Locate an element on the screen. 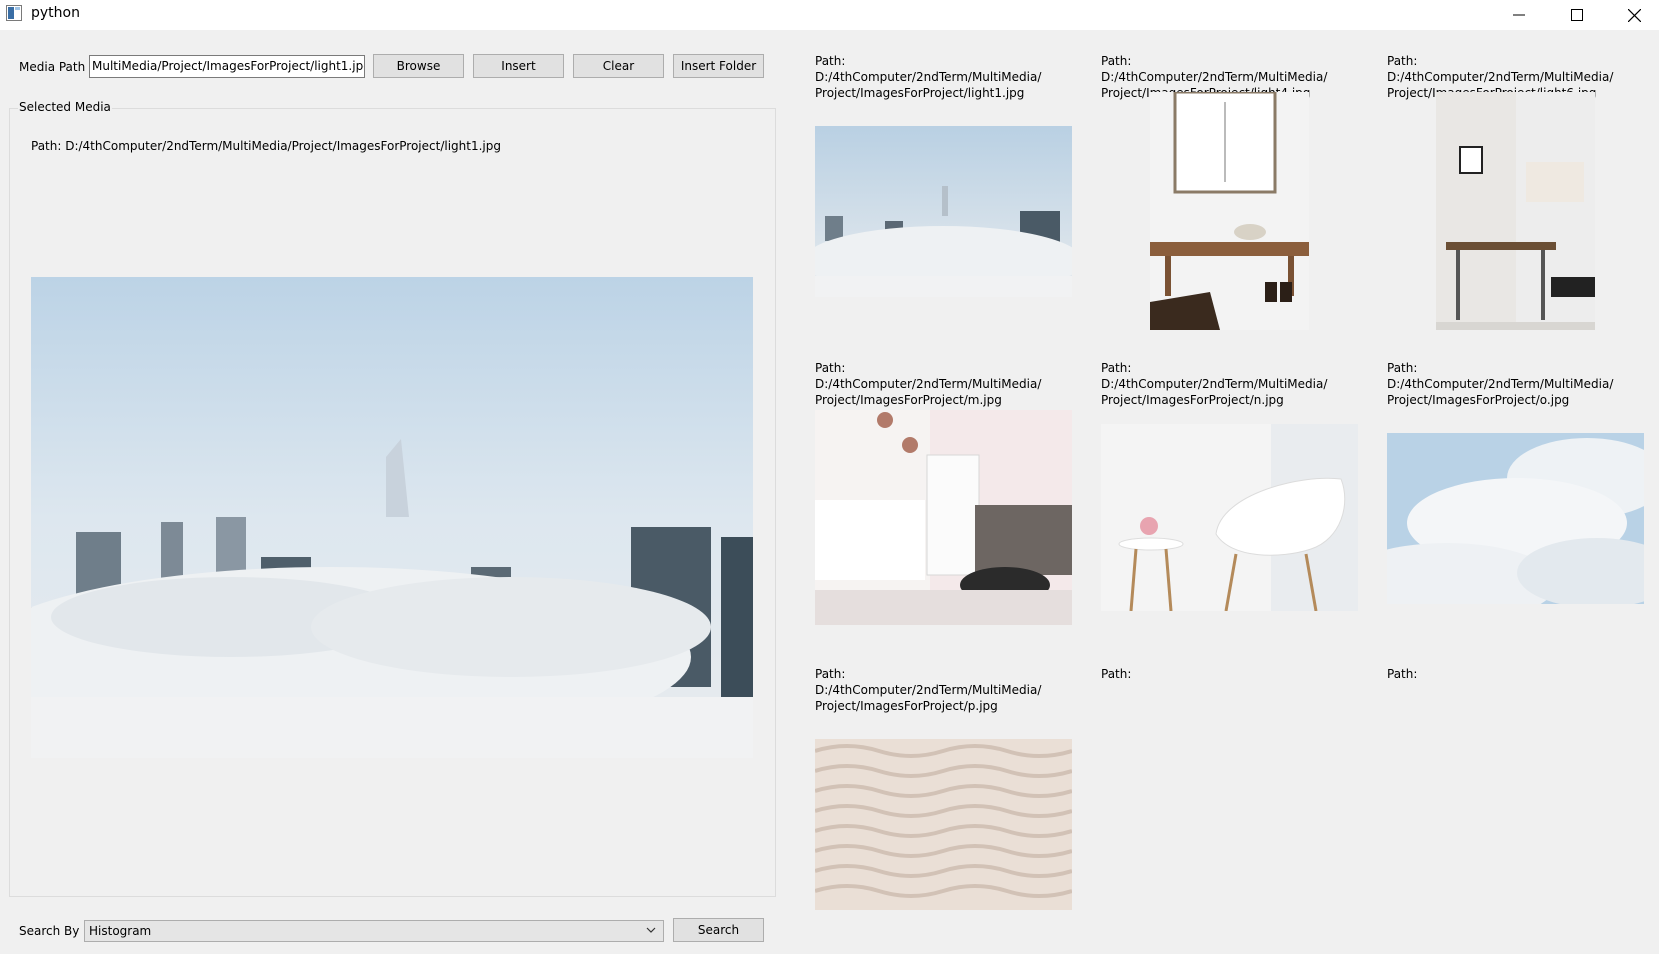  browse-button: Browse is located at coordinates (418, 66).